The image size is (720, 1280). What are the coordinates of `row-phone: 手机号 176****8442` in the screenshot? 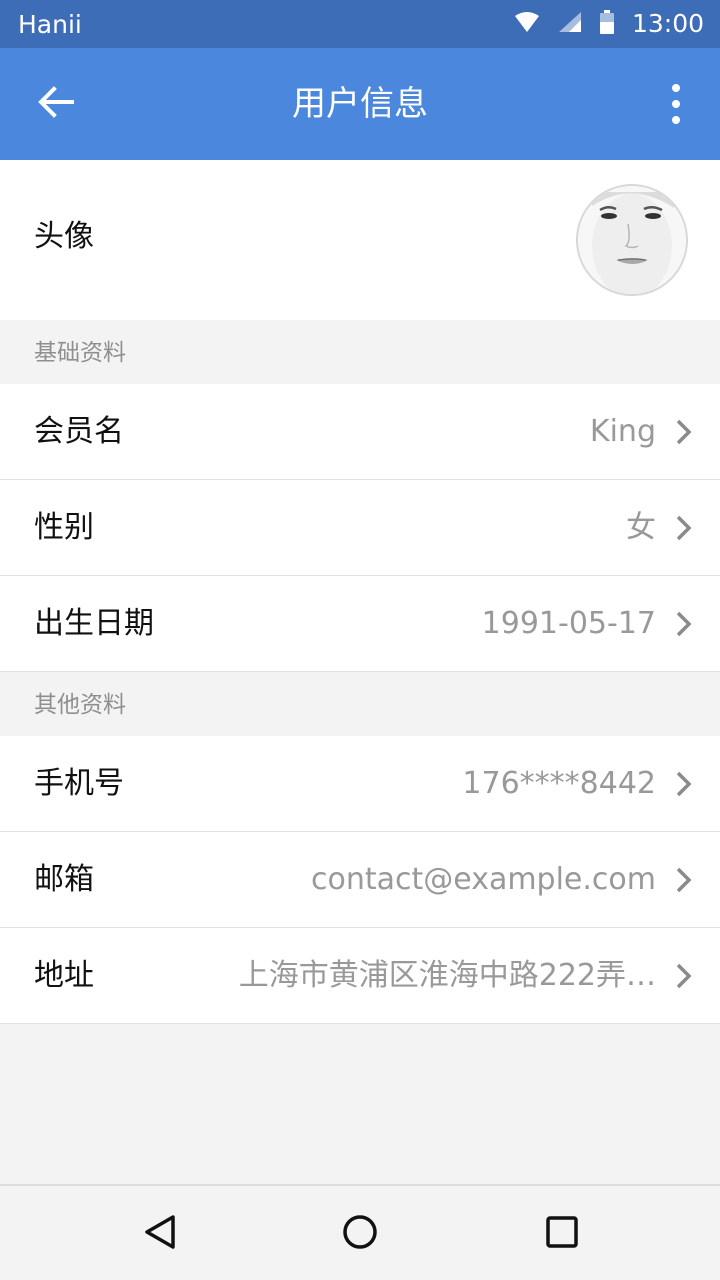 It's located at (360, 784).